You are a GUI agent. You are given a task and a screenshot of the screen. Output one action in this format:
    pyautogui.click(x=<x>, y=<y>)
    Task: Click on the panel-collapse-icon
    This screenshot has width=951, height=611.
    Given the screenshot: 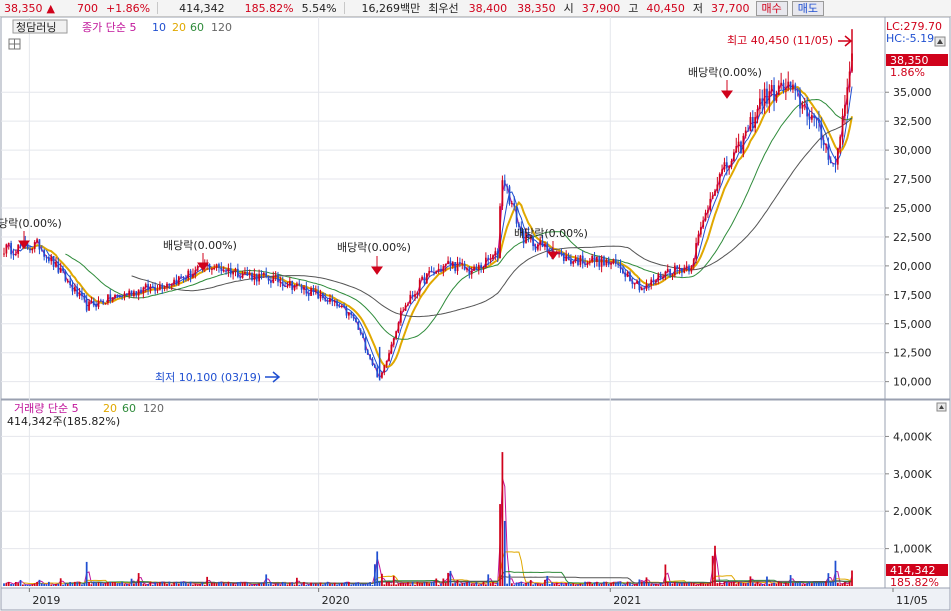 What is the action you would take?
    pyautogui.click(x=940, y=41)
    